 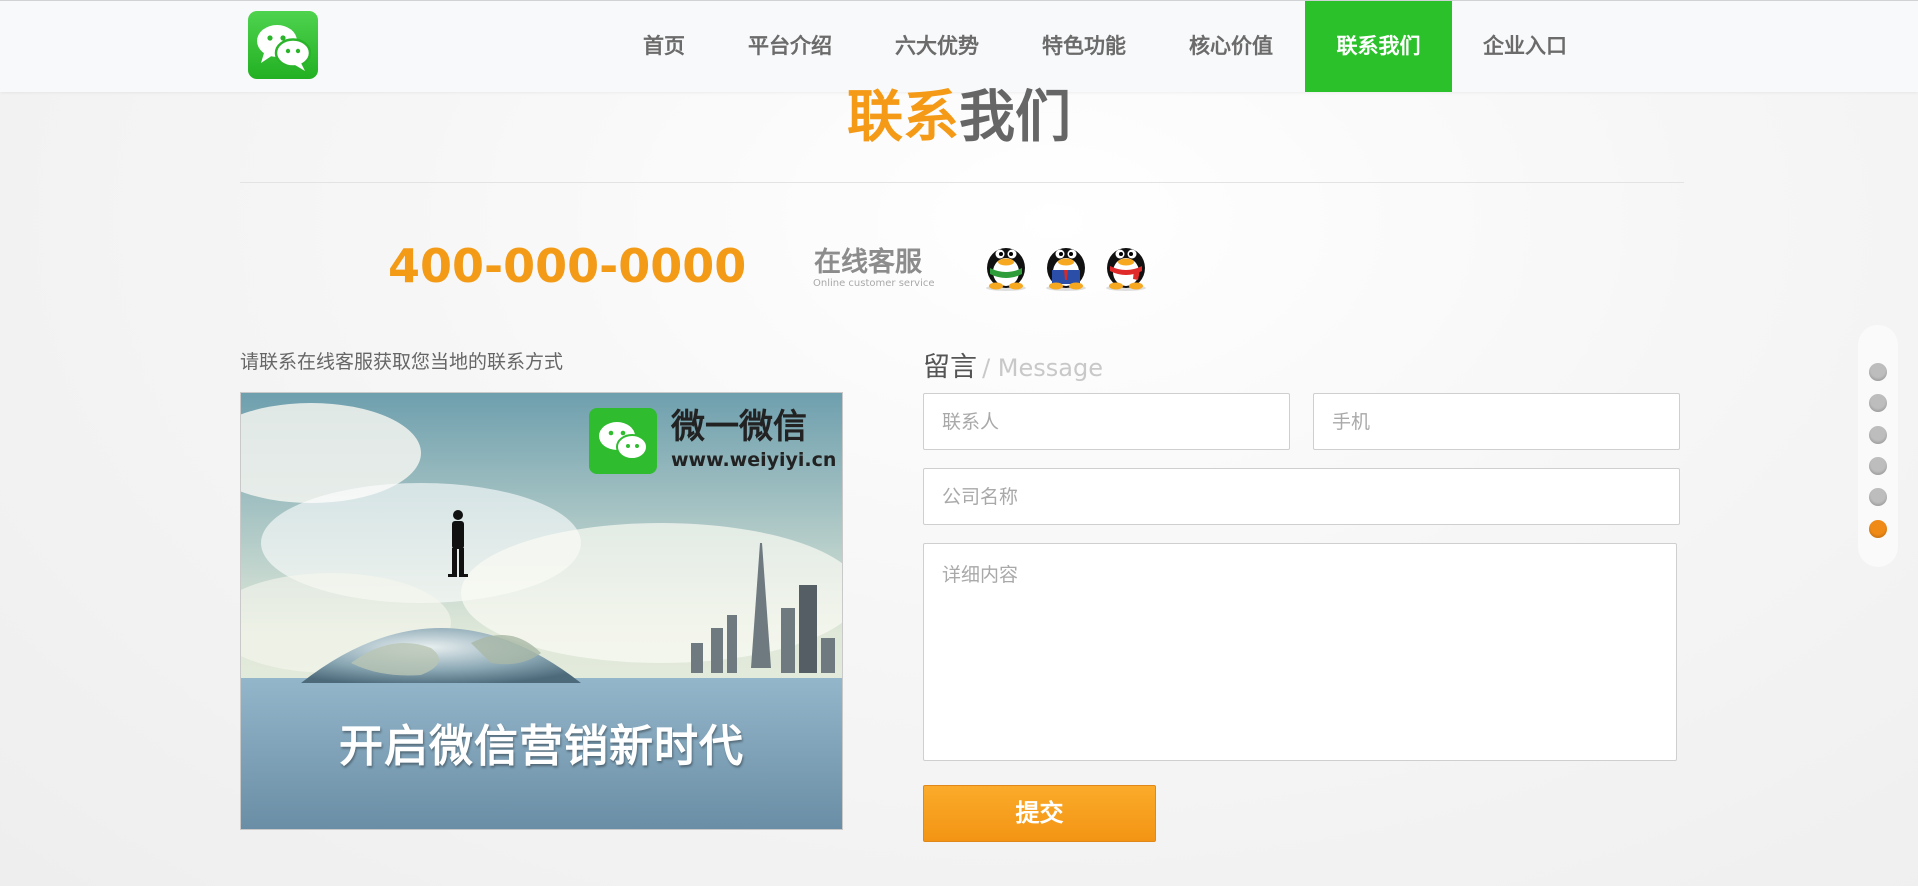 I want to click on contact-note: 请联系在线客服获取您当地的联系方式, so click(x=402, y=362).